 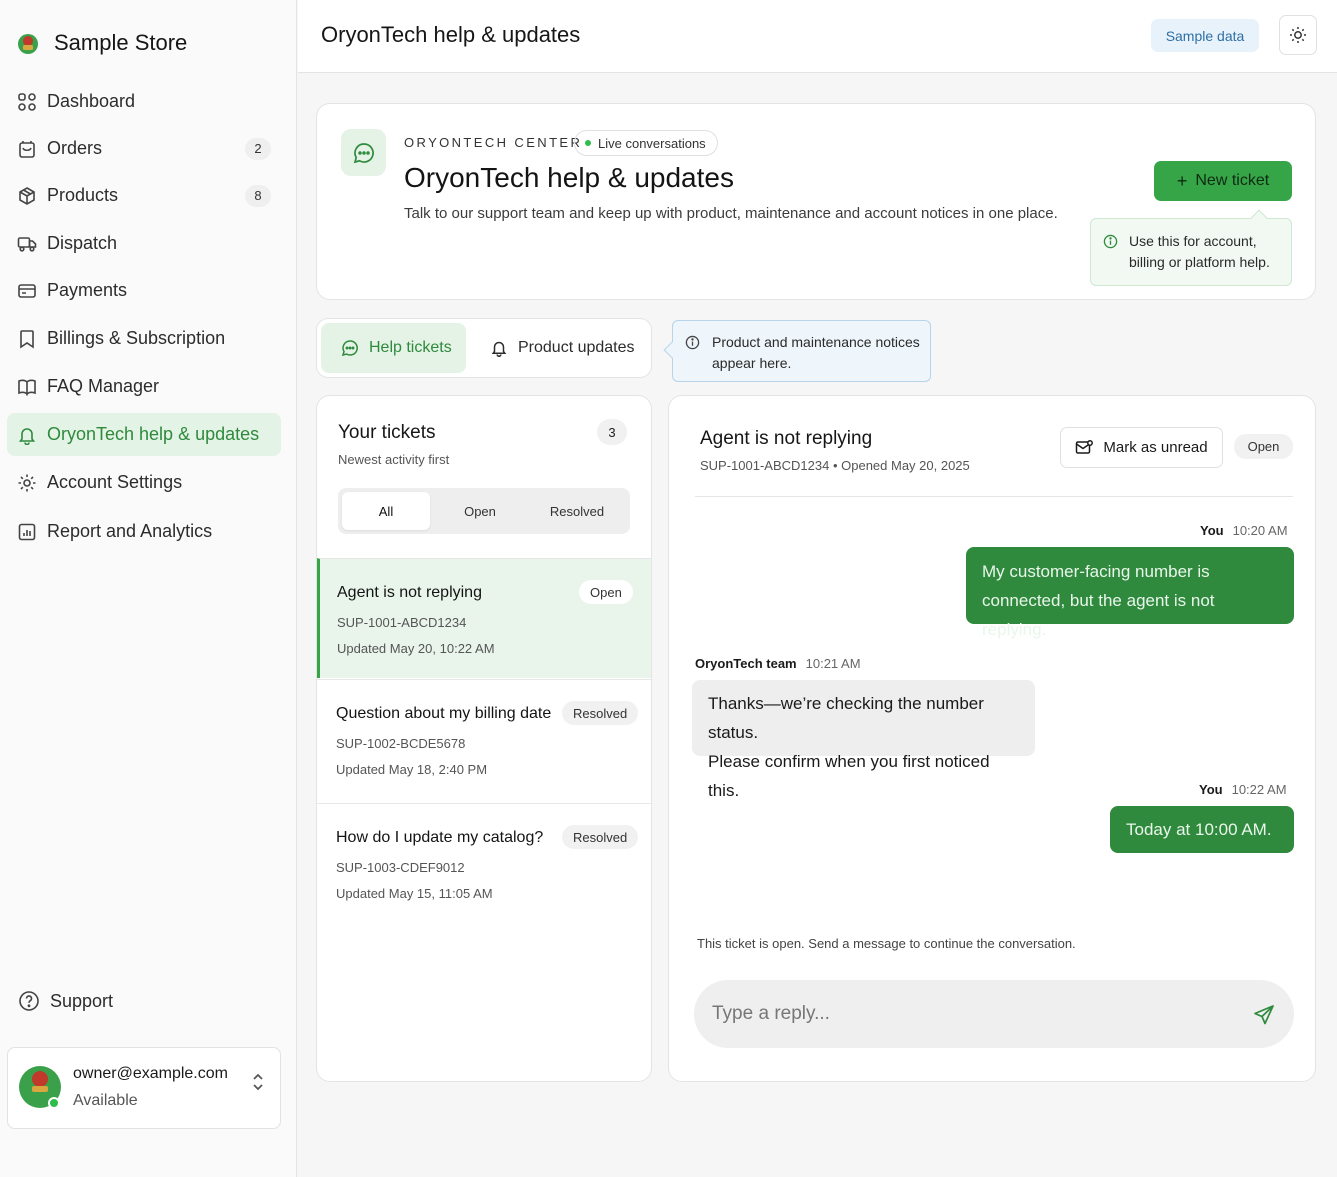 I want to click on filter-all: All, so click(x=386, y=511).